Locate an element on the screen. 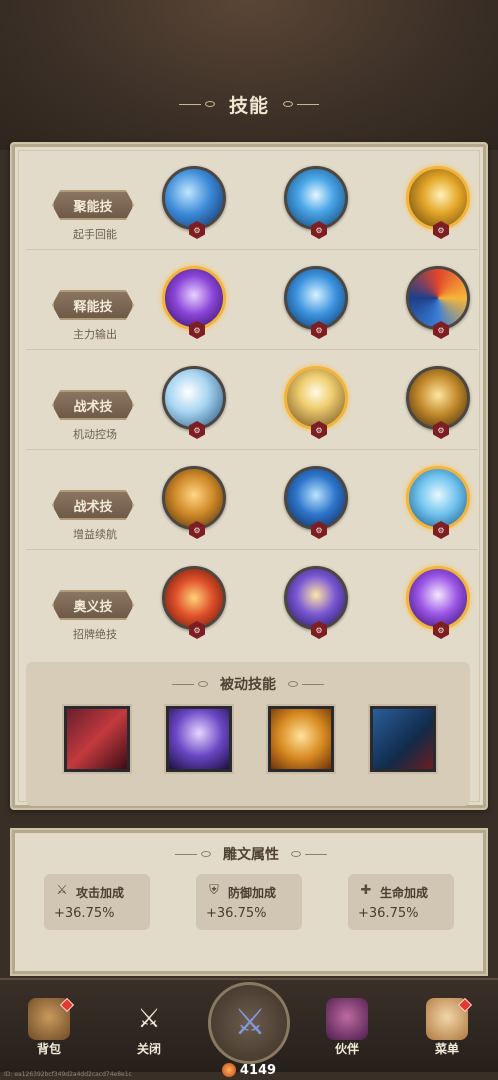 The width and height of the screenshot is (498, 1080). skill-row: 奥义技 招牌绝技 ⚙ ⚙ ⚙ is located at coordinates (252, 600).